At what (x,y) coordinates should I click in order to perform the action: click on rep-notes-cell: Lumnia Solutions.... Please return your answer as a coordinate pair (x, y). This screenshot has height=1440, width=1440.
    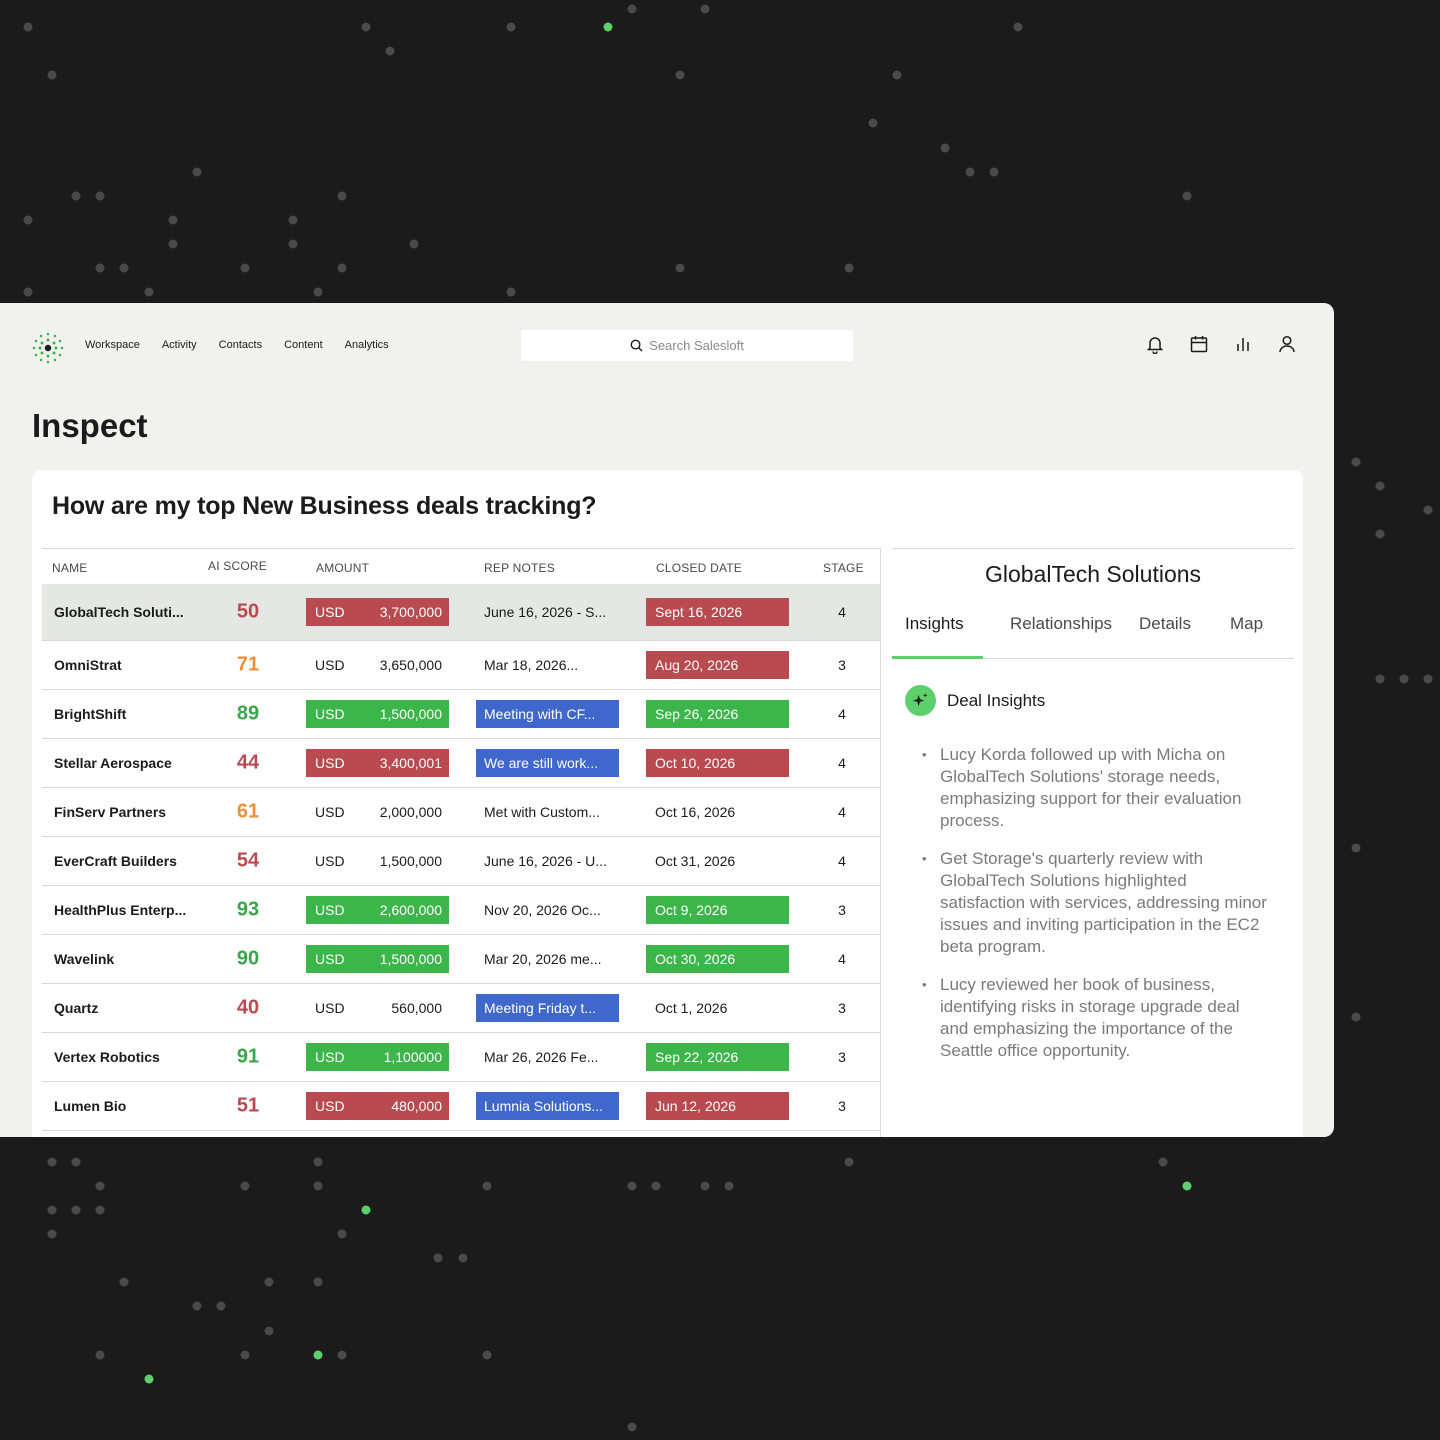
    Looking at the image, I should click on (547, 1106).